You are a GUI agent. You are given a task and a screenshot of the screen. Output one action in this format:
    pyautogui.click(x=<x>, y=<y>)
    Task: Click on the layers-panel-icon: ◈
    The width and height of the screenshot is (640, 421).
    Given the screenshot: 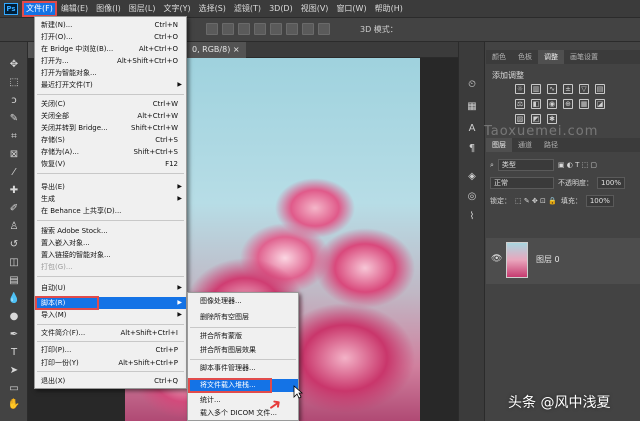 What is the action you would take?
    pyautogui.click(x=472, y=176)
    